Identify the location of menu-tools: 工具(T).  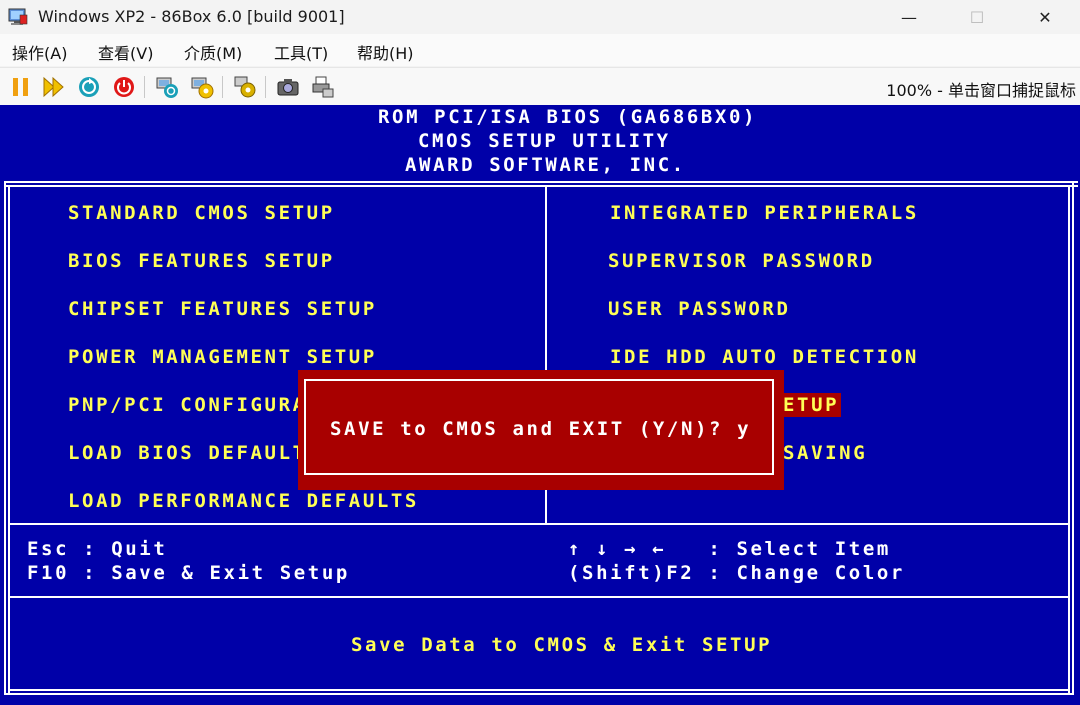
(301, 52).